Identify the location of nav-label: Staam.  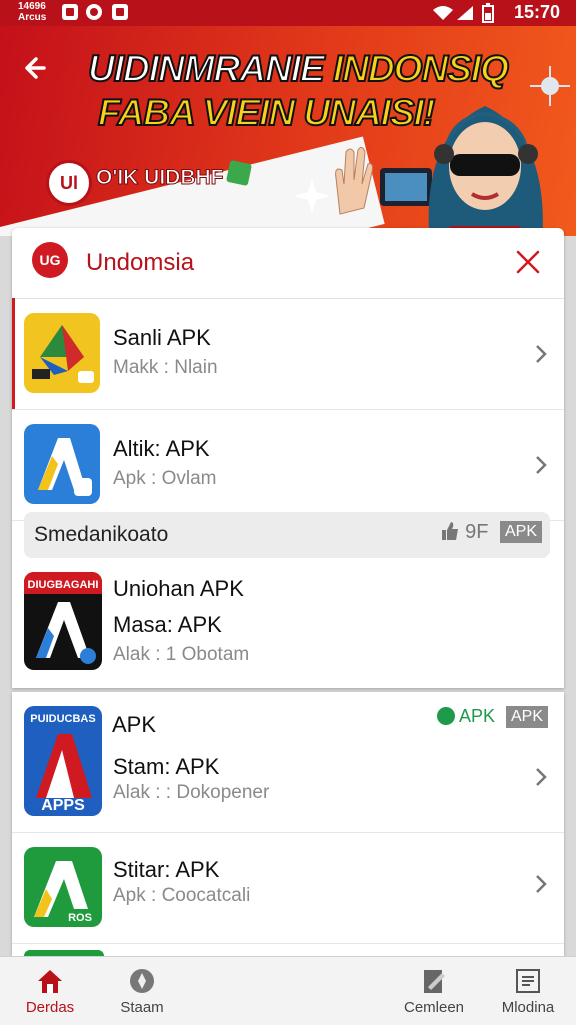
(142, 1007).